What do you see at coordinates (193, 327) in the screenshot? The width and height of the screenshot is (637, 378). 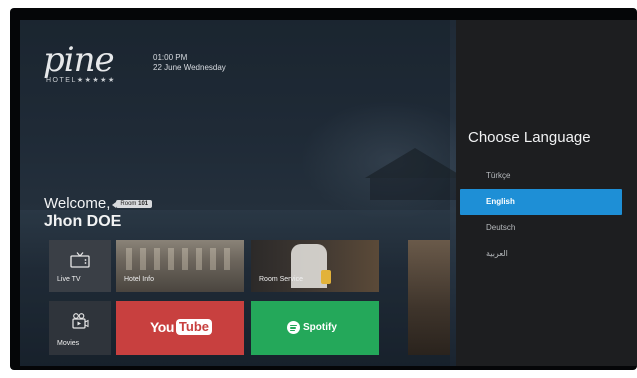 I see `youtube-logo-tube: Tube` at bounding box center [193, 327].